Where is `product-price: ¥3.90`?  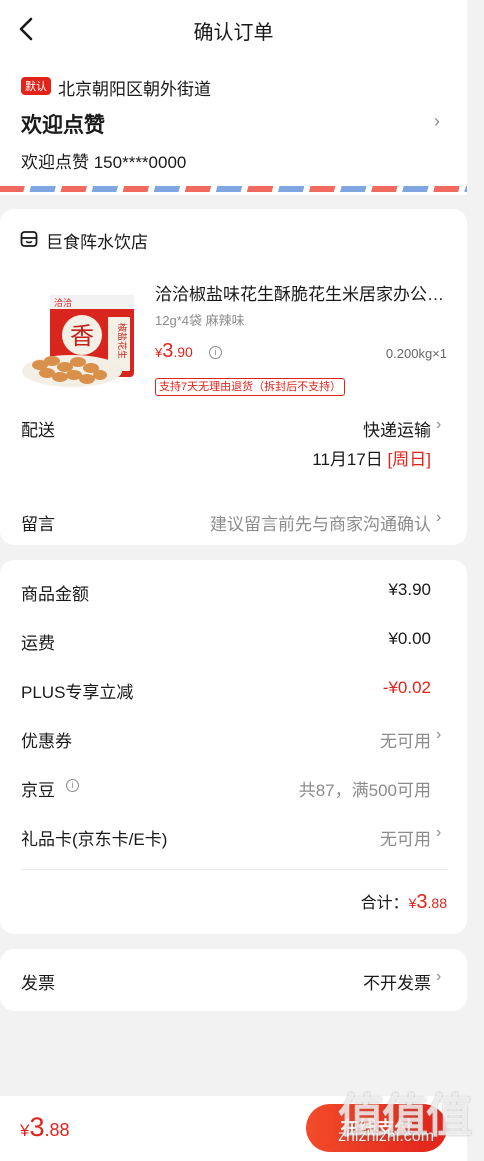 product-price: ¥3.90 is located at coordinates (174, 351).